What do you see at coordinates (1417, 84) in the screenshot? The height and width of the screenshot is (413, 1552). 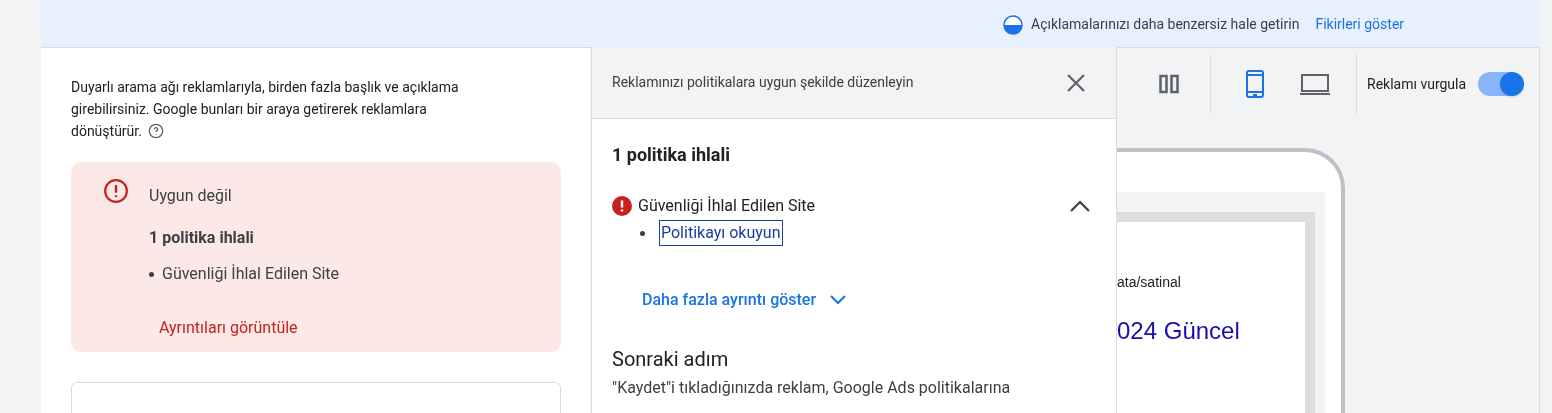 I see `highlight-ad-label: Reklamı vurgula` at bounding box center [1417, 84].